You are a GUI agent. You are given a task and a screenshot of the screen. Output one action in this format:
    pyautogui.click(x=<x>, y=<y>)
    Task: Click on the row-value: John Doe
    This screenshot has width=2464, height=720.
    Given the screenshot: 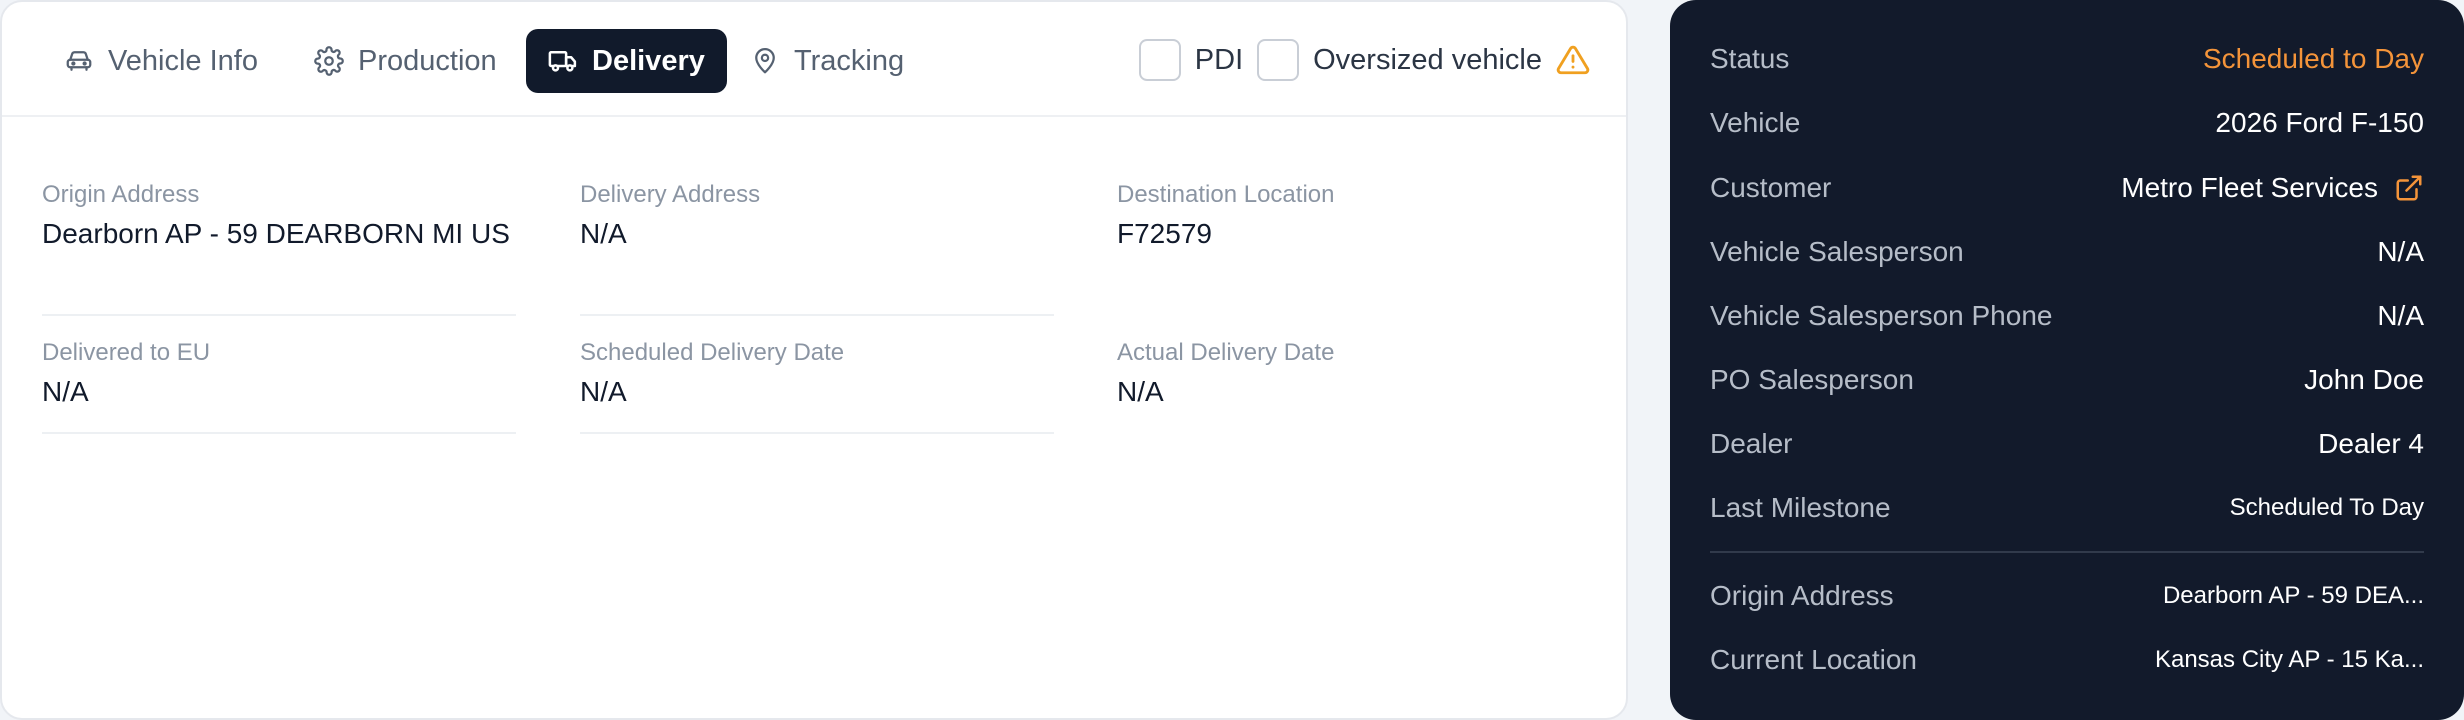 What is the action you would take?
    pyautogui.click(x=2364, y=379)
    